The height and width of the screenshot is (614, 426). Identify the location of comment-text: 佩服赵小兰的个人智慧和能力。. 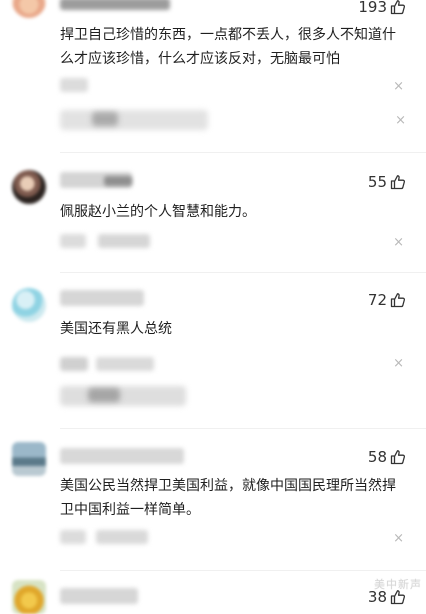
(158, 212).